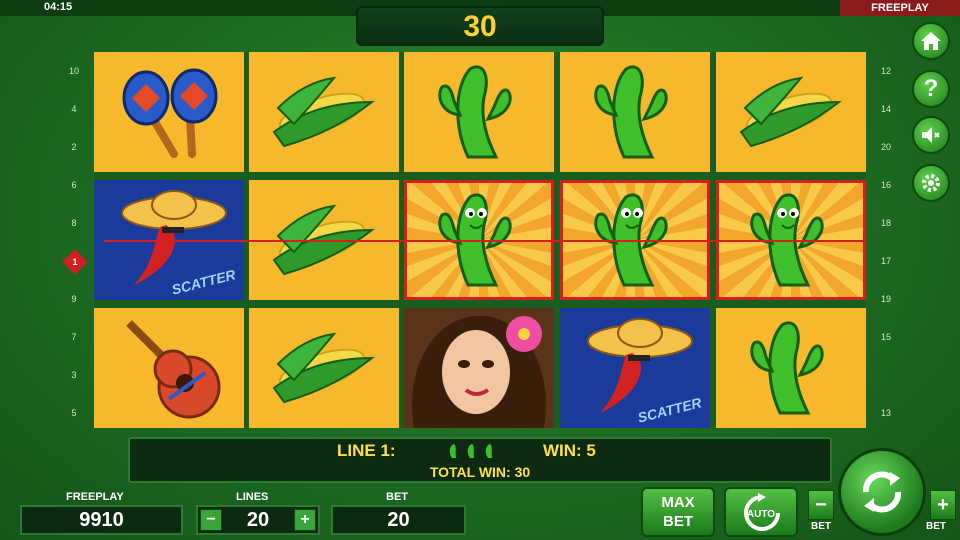 The image size is (960, 540). I want to click on sound-mute-icon, so click(931, 135).